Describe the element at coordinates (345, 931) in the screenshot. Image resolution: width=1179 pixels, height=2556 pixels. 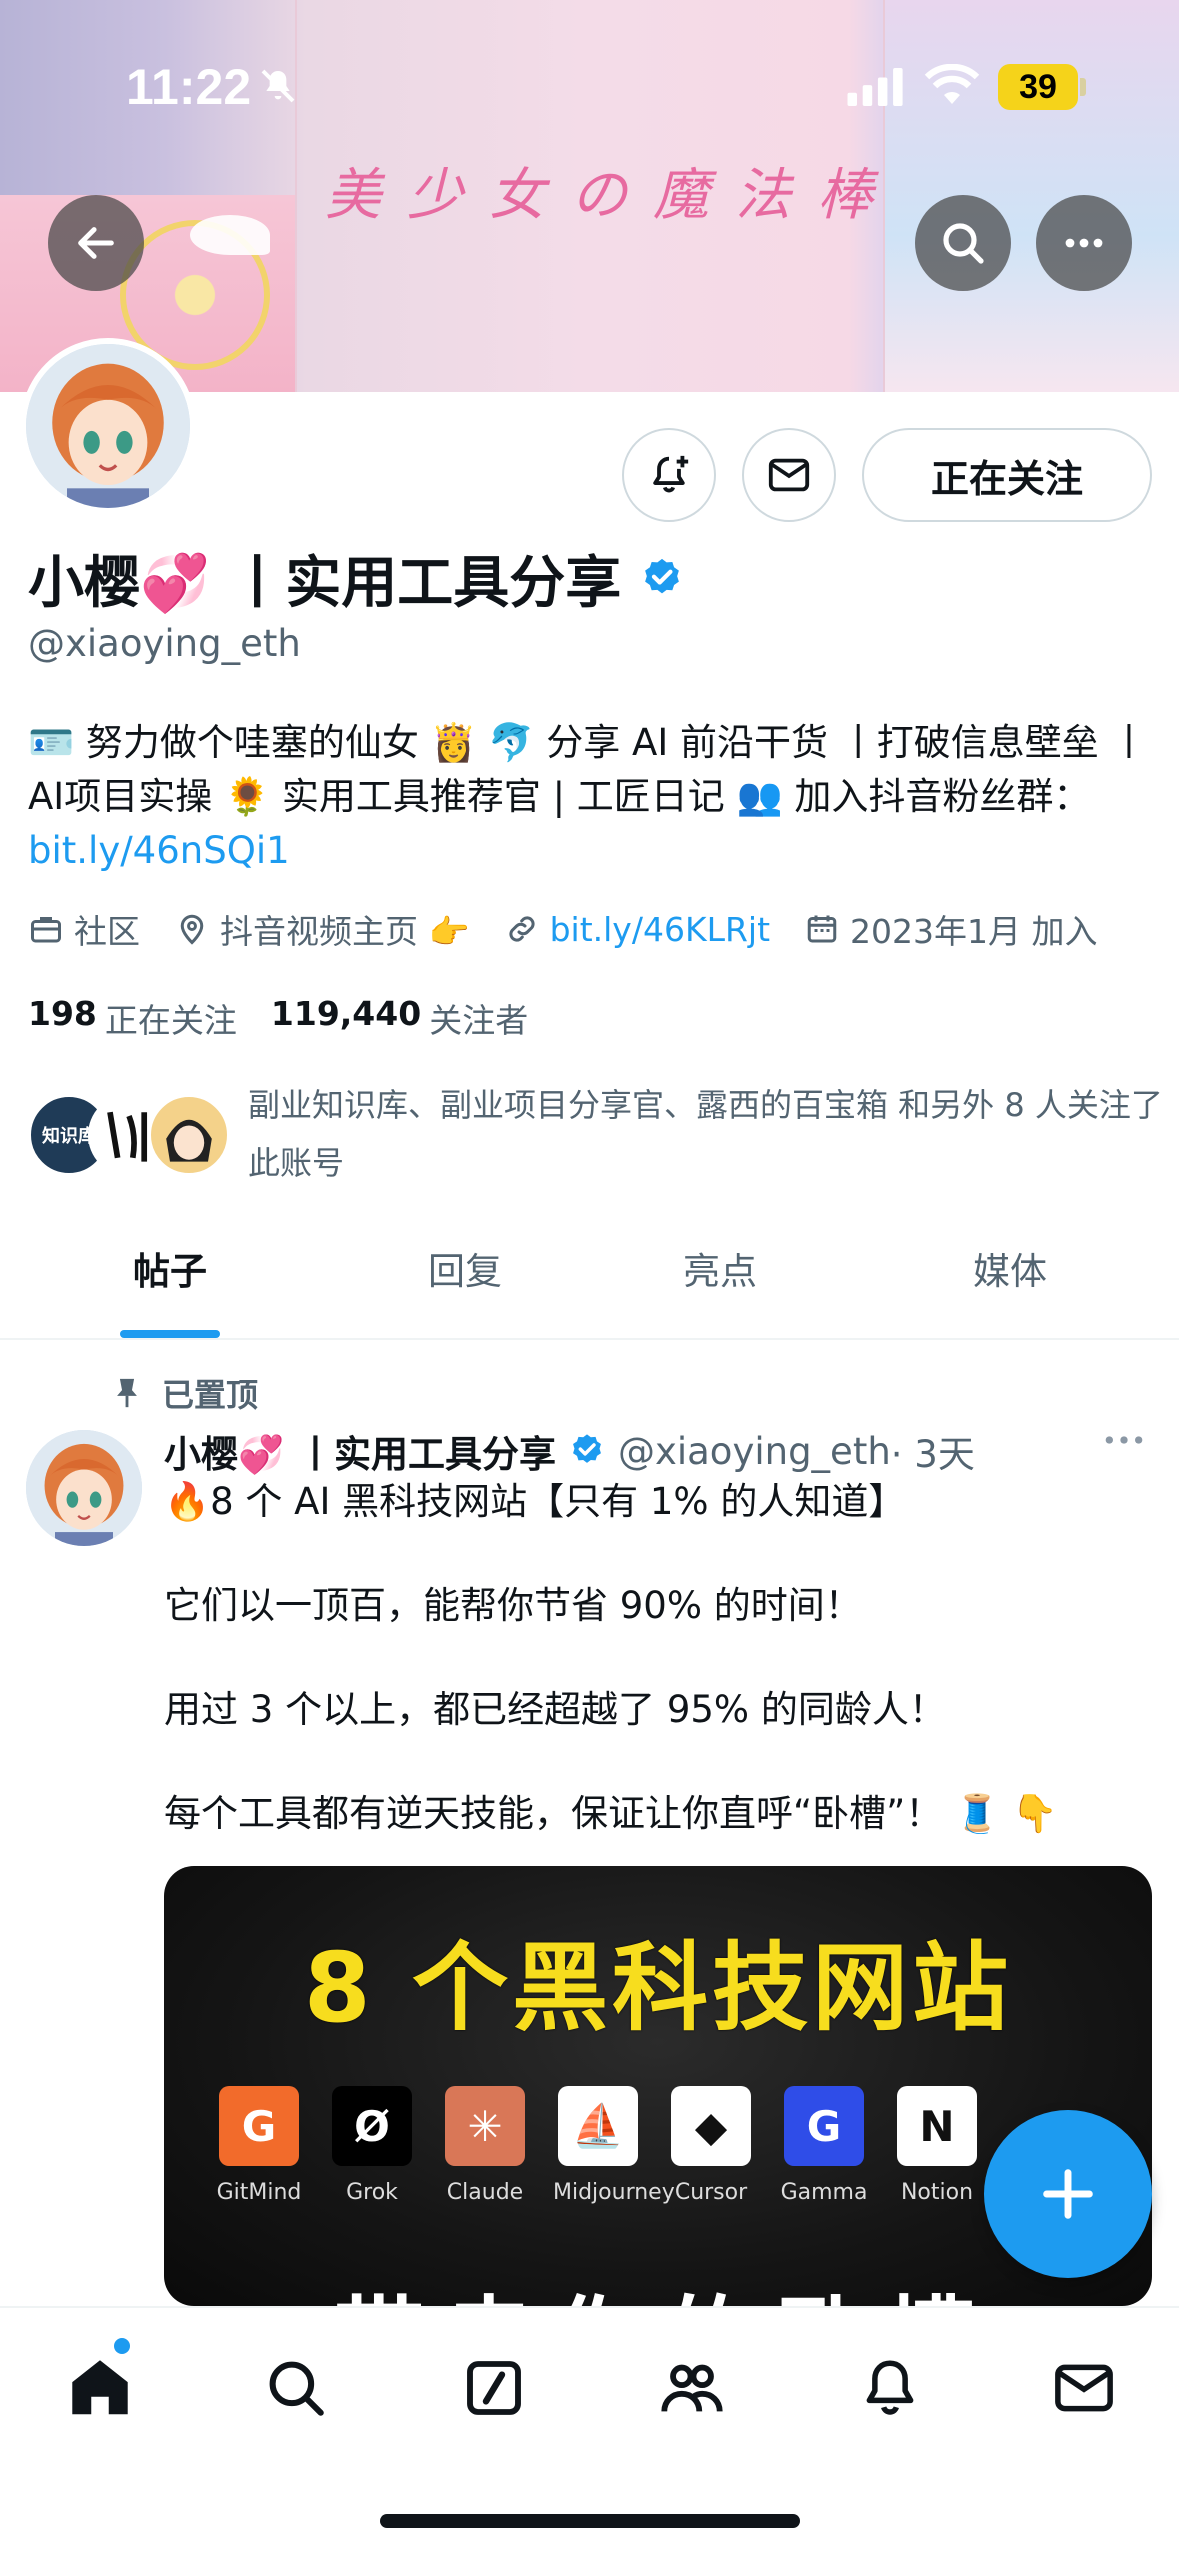
I see `location-label: 抖音视频主页 👉` at that location.